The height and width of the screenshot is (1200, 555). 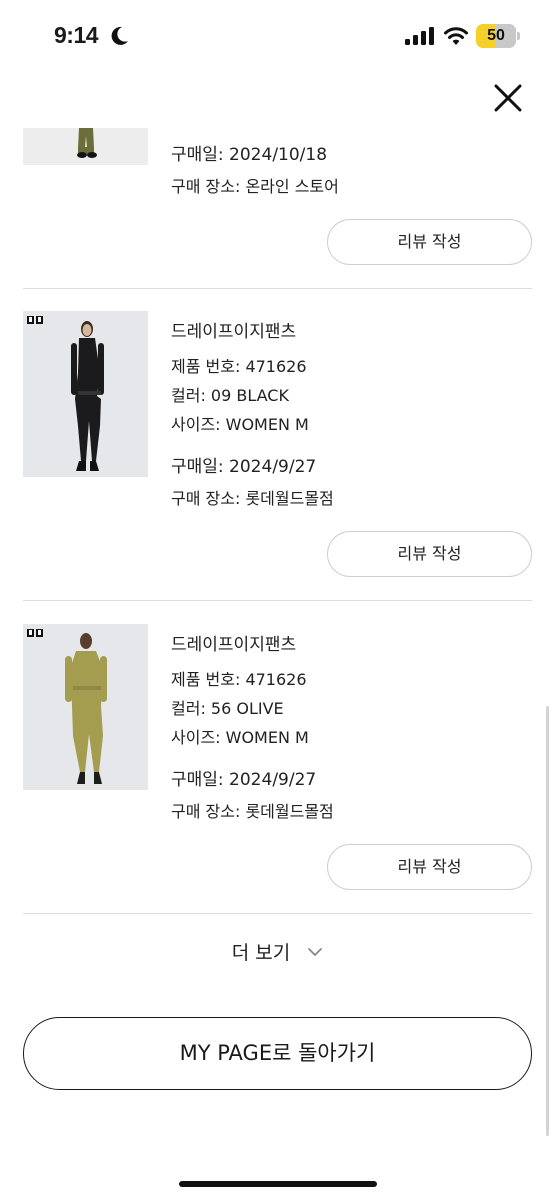 What do you see at coordinates (261, 953) in the screenshot?
I see `load-more-label: 더 보기` at bounding box center [261, 953].